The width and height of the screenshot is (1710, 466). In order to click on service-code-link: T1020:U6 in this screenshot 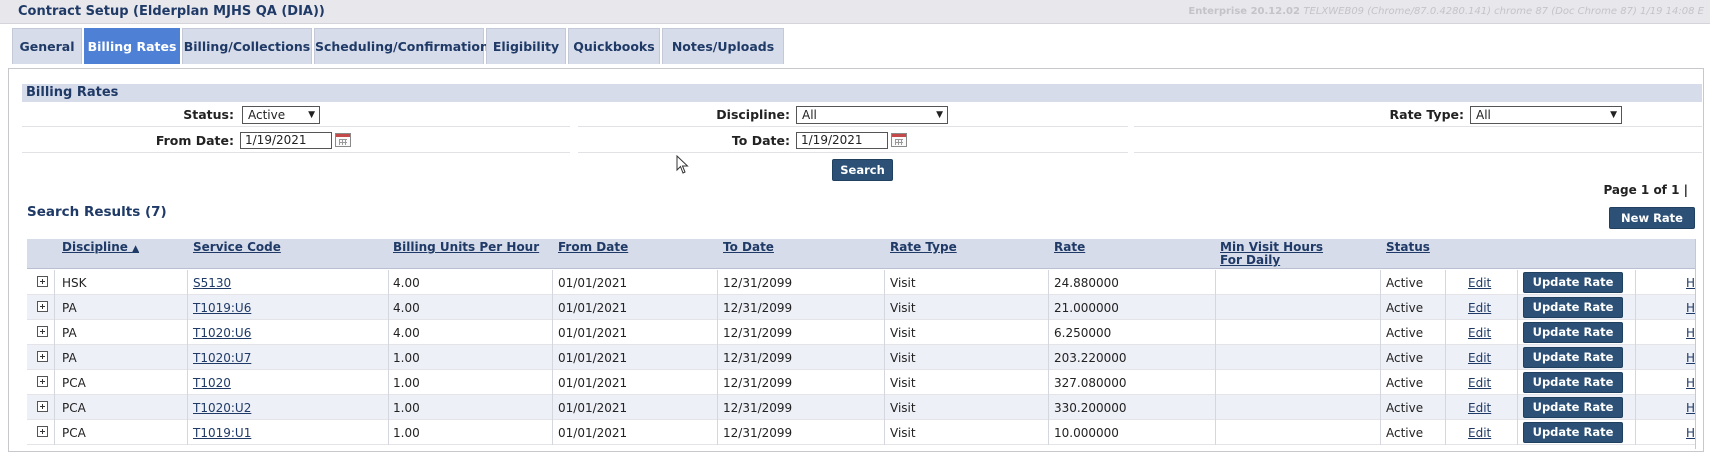, I will do `click(222, 333)`.